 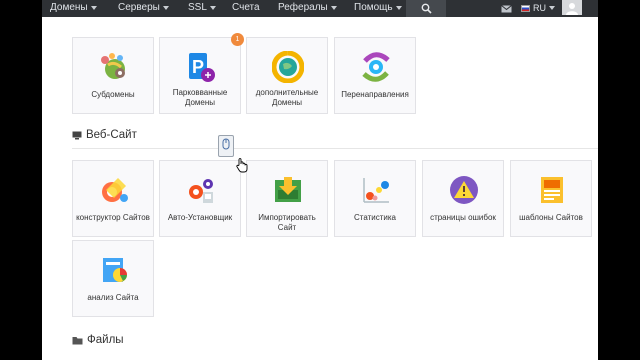 What do you see at coordinates (287, 222) in the screenshot?
I see `tile-label: Импортировать Сайт` at bounding box center [287, 222].